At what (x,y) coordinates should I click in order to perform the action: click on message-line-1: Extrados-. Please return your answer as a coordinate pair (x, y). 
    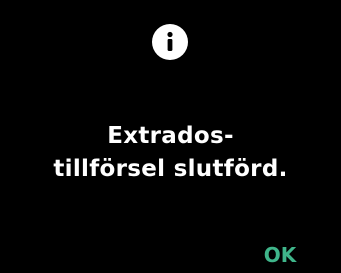
    Looking at the image, I should click on (170, 136).